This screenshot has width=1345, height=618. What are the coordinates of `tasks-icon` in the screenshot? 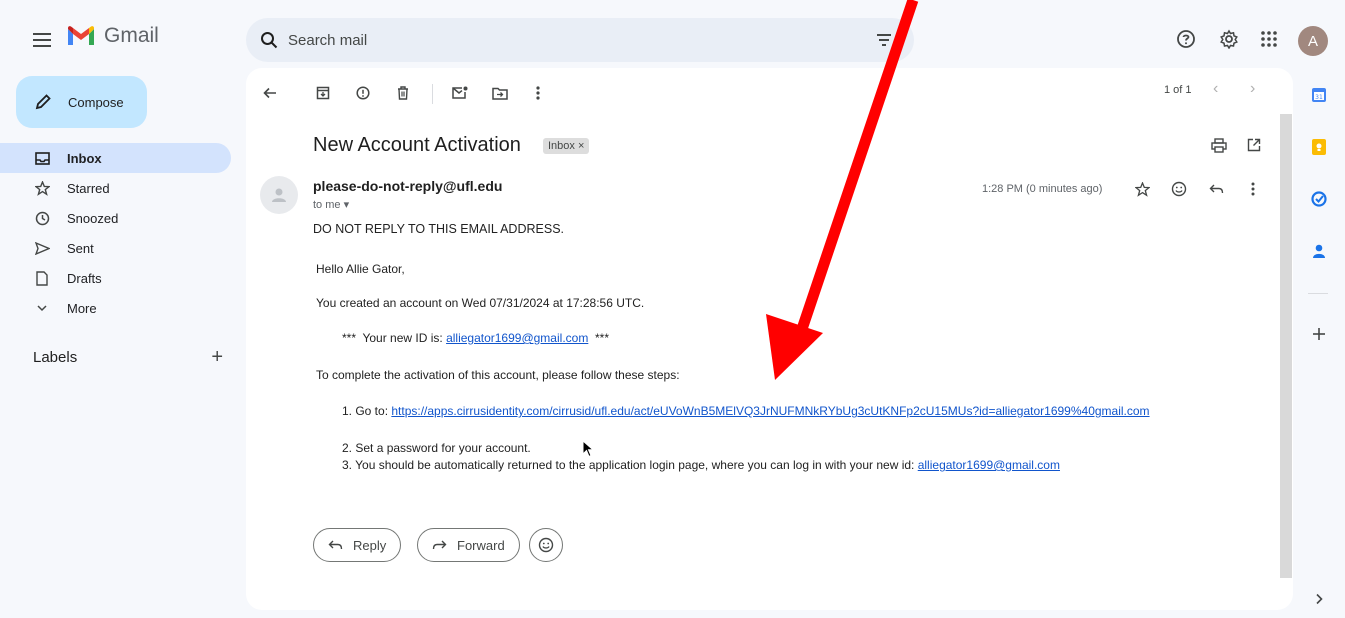 It's located at (1319, 199).